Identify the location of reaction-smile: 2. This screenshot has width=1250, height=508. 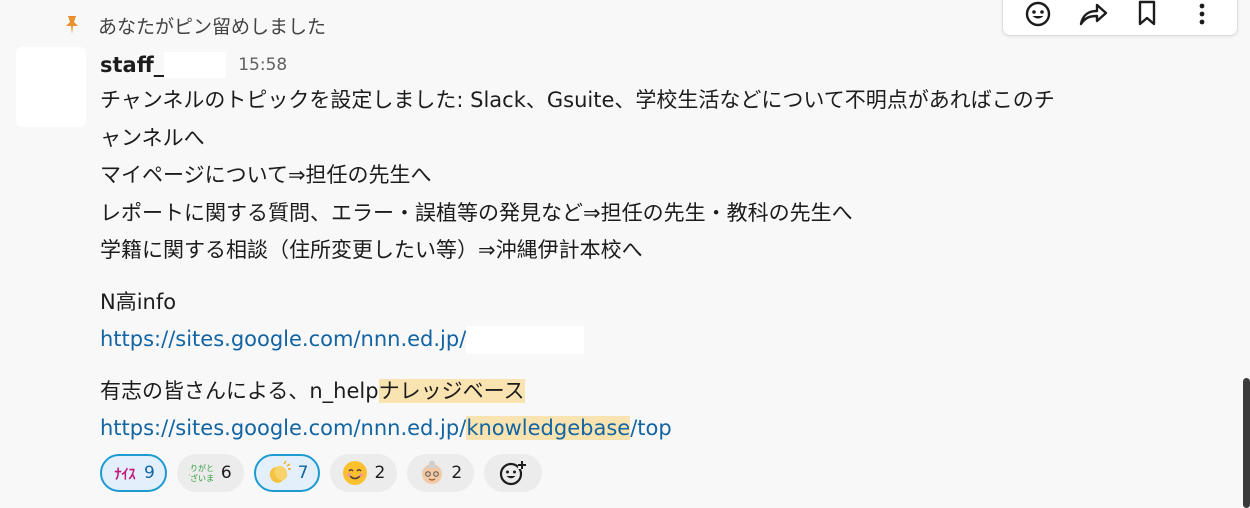
(364, 472).